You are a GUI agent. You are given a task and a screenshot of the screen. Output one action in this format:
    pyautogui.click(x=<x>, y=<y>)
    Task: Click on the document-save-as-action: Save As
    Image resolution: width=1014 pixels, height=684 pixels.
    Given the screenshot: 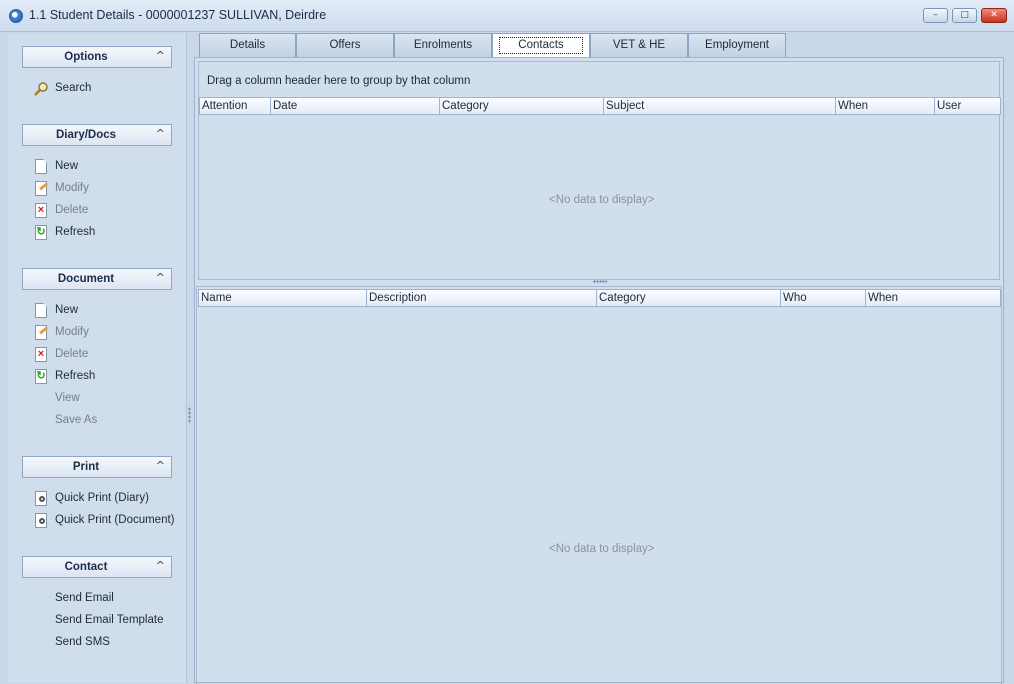 What is the action you would take?
    pyautogui.click(x=101, y=421)
    